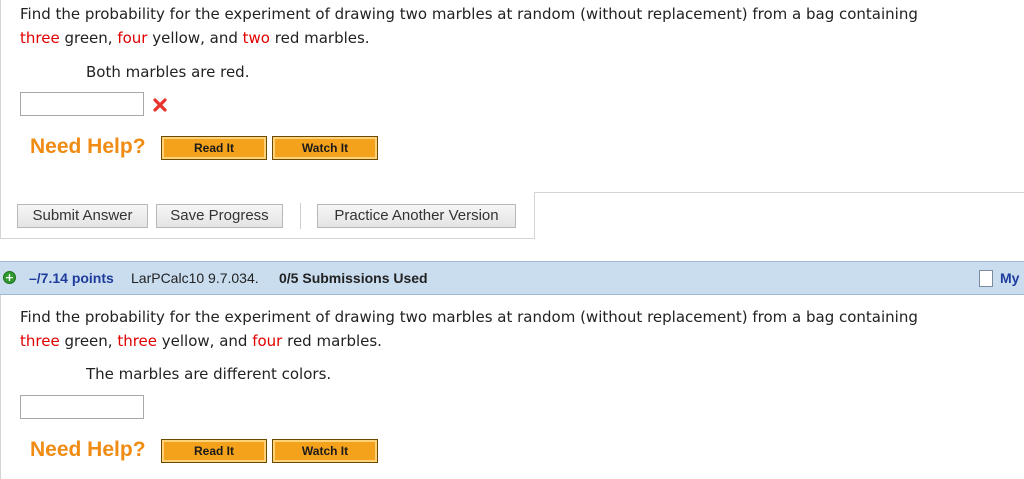 The height and width of the screenshot is (479, 1024). Describe the element at coordinates (9, 277) in the screenshot. I see `expand-plus-icon: +` at that location.